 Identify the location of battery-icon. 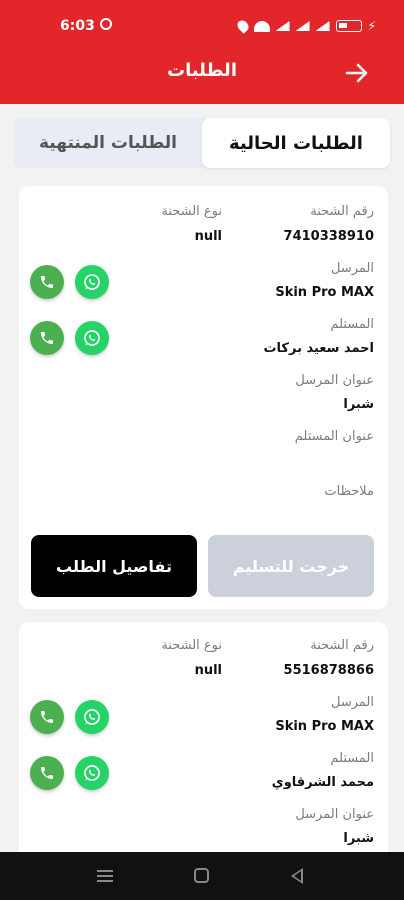
(348, 26).